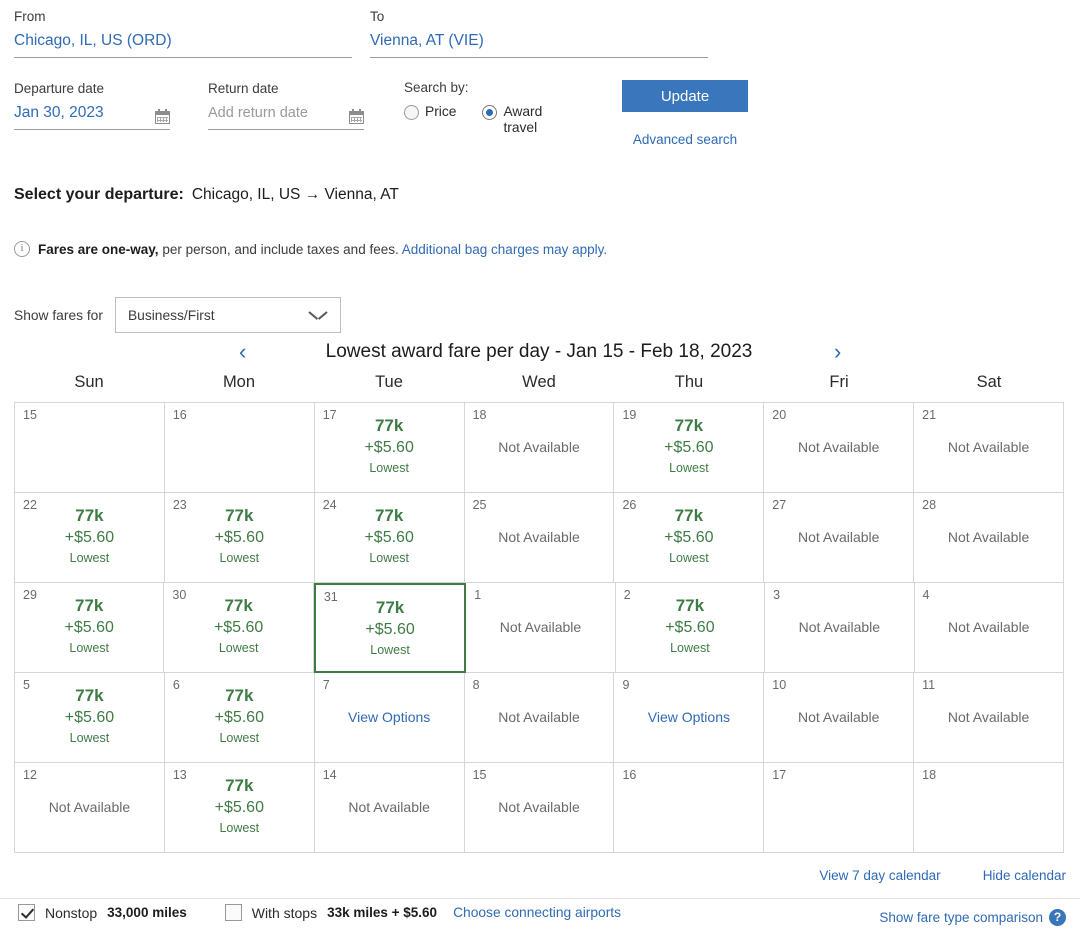  Describe the element at coordinates (22, 249) in the screenshot. I see `info-icon: i` at that location.